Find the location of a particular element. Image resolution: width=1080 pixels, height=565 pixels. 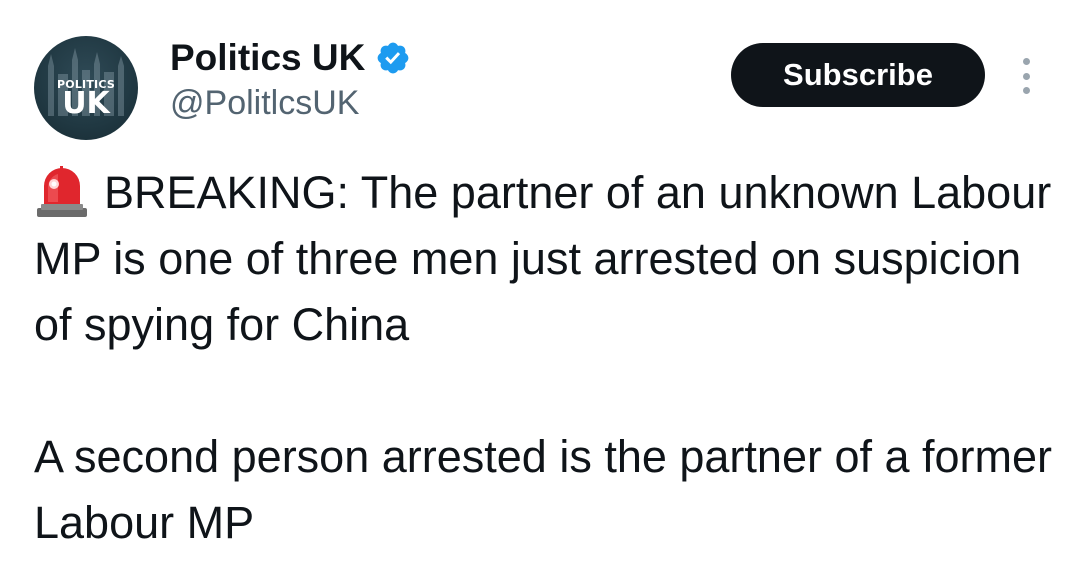

verified-badge-icon is located at coordinates (393, 58).